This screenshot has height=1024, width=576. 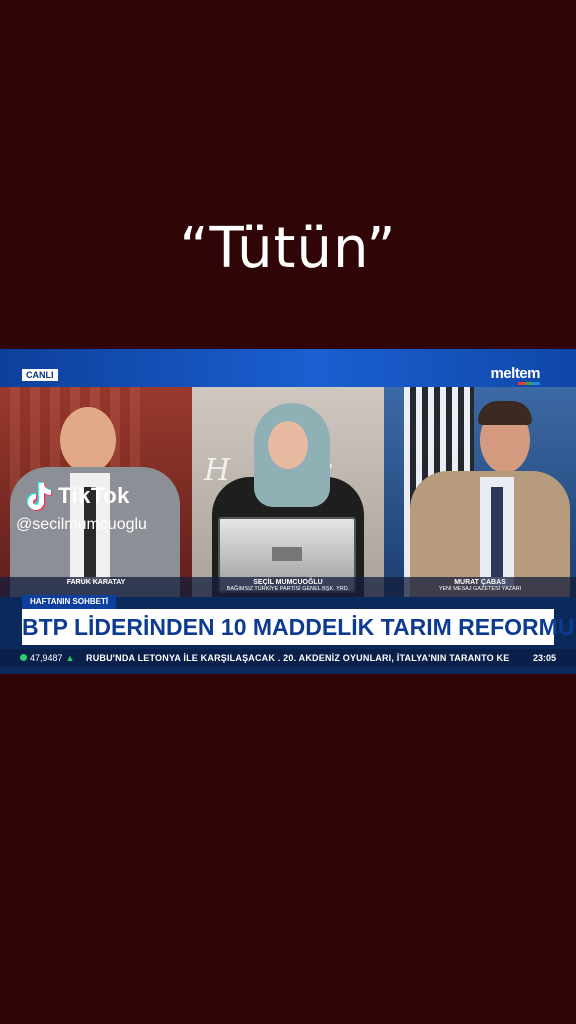 What do you see at coordinates (298, 627) in the screenshot?
I see `news-headline: BTP LİDERİNDEN 10 MADDELİK TARIM REFORMU` at bounding box center [298, 627].